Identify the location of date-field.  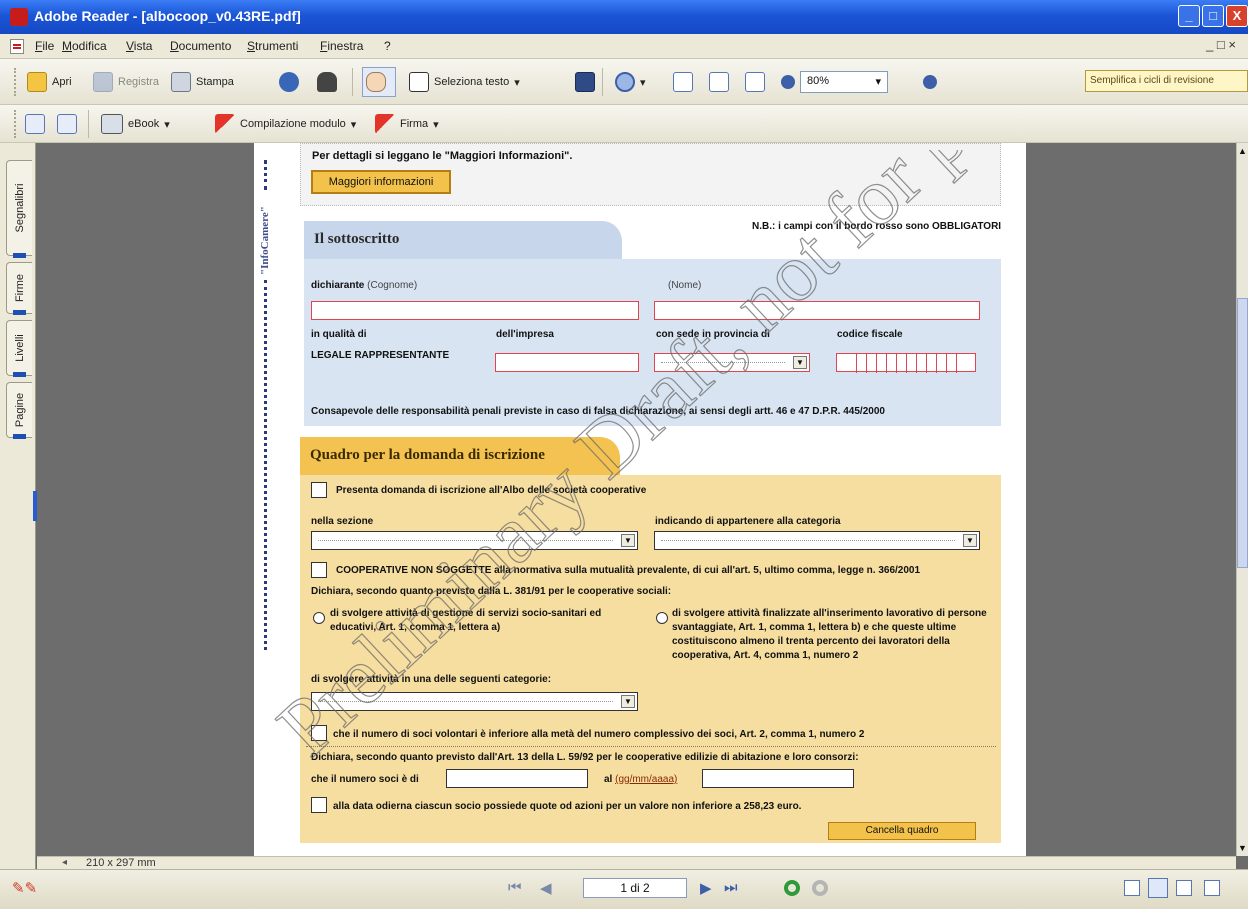
(778, 778).